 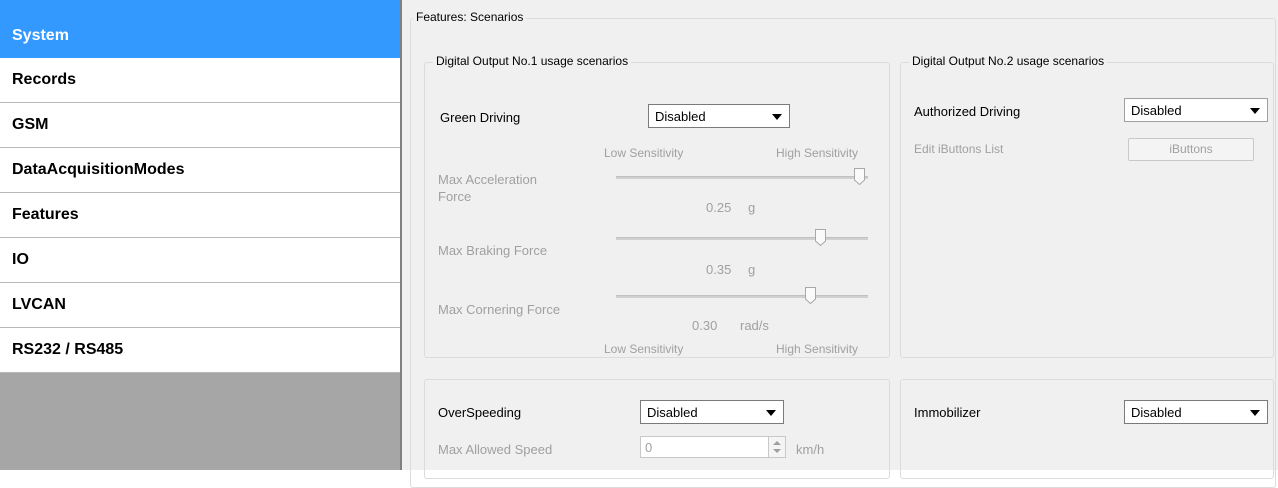 I want to click on do2-legend: Digital Output No.2 usage scenarios, so click(x=1008, y=61).